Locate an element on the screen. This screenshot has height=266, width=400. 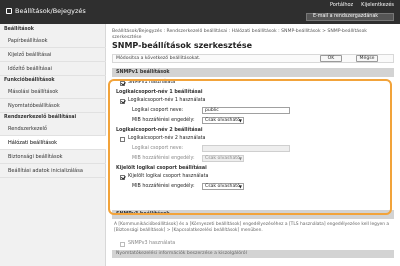
sidebar-item-paper: Papírbeállítások is located at coordinates (53, 41).